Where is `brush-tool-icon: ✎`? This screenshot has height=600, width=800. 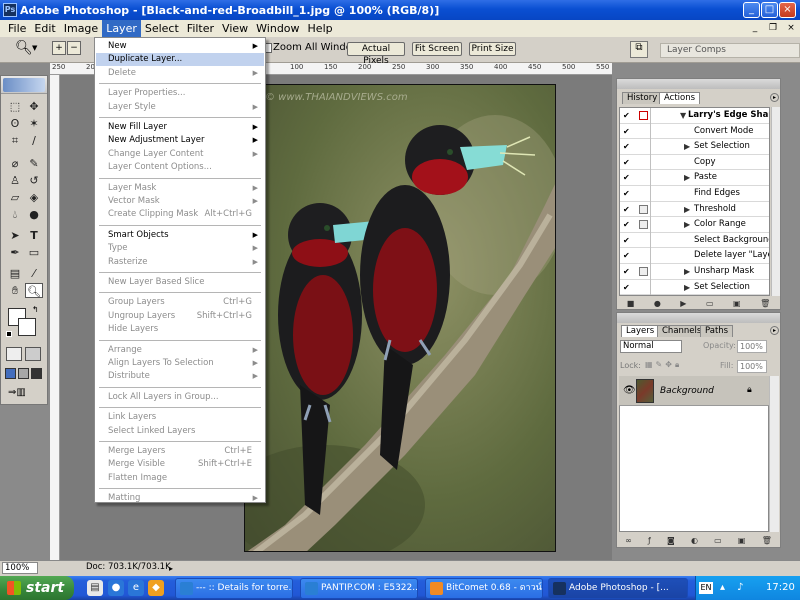 brush-tool-icon: ✎ is located at coordinates (34, 163).